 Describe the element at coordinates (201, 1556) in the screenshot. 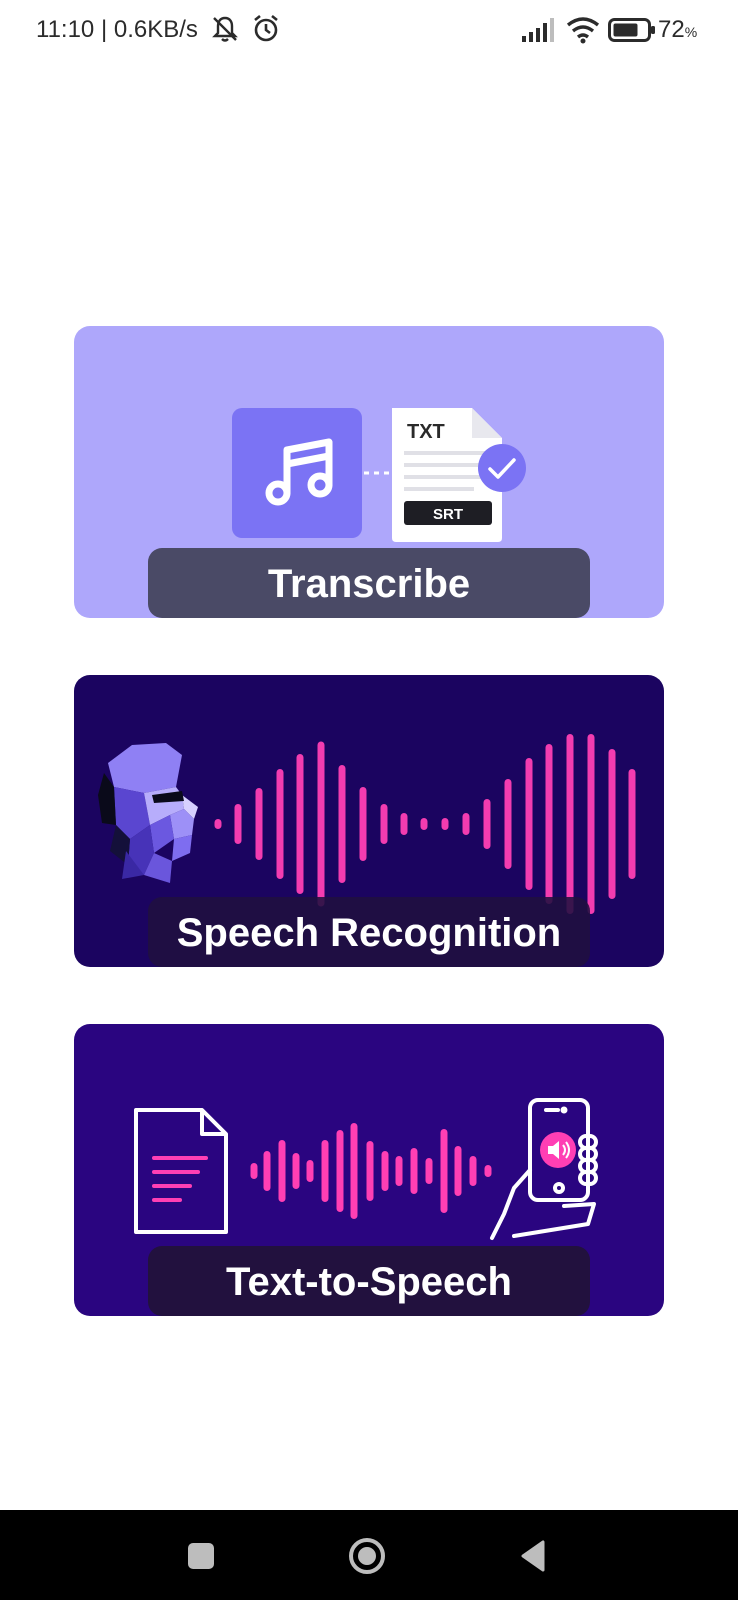

I see `recent-apps-icon` at that location.